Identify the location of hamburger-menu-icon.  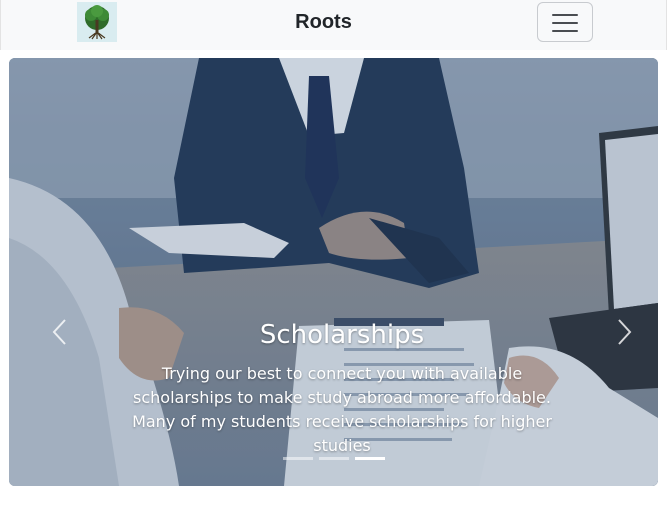
(565, 15).